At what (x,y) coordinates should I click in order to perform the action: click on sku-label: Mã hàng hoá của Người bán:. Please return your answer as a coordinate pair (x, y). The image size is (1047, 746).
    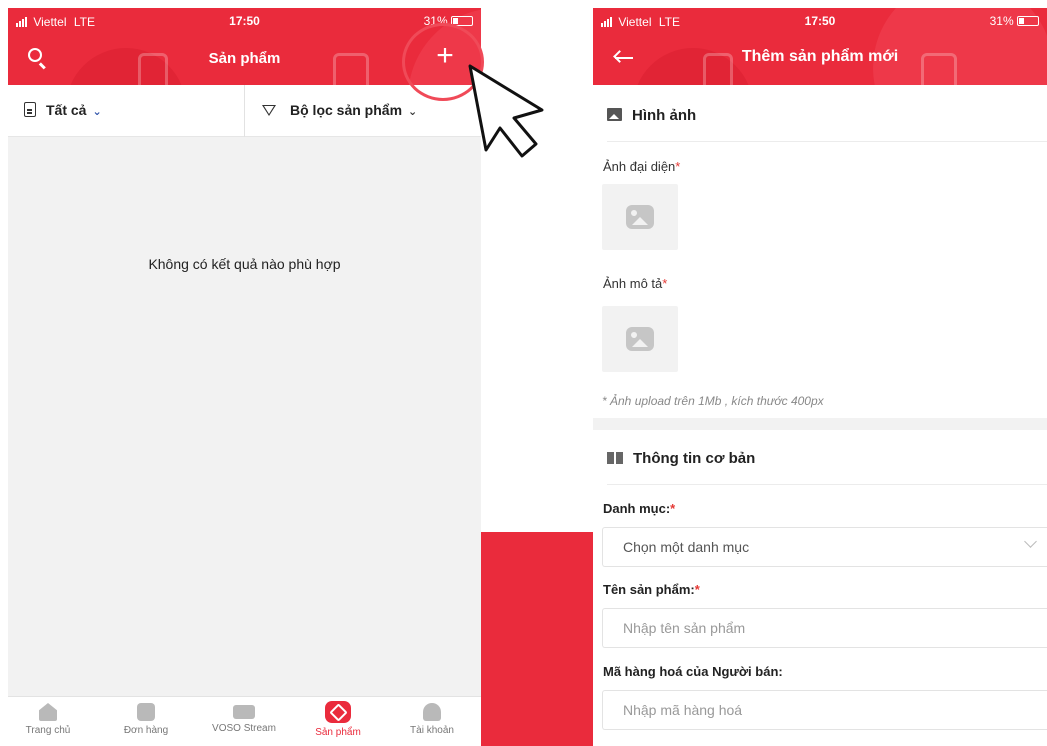
    Looking at the image, I should click on (693, 671).